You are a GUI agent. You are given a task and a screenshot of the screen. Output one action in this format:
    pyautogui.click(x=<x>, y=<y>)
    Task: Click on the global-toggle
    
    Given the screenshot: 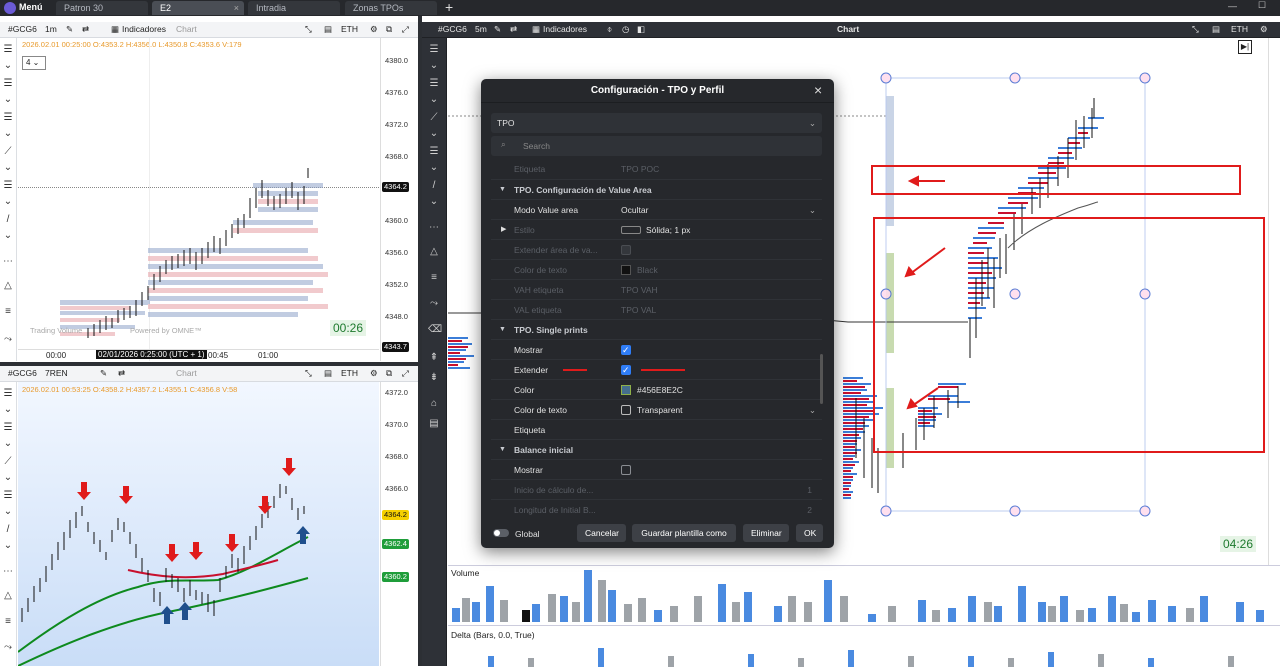 What is the action you would take?
    pyautogui.click(x=501, y=533)
    